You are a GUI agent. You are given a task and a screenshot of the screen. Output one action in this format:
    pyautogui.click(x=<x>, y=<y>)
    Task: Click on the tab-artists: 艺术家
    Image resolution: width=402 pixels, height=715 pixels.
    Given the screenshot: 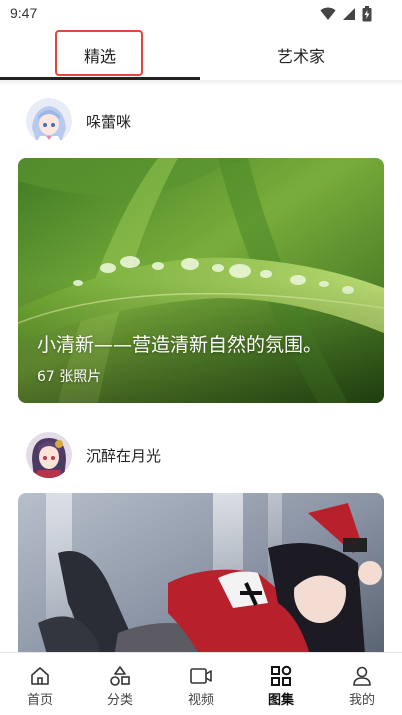 What is the action you would take?
    pyautogui.click(x=301, y=55)
    